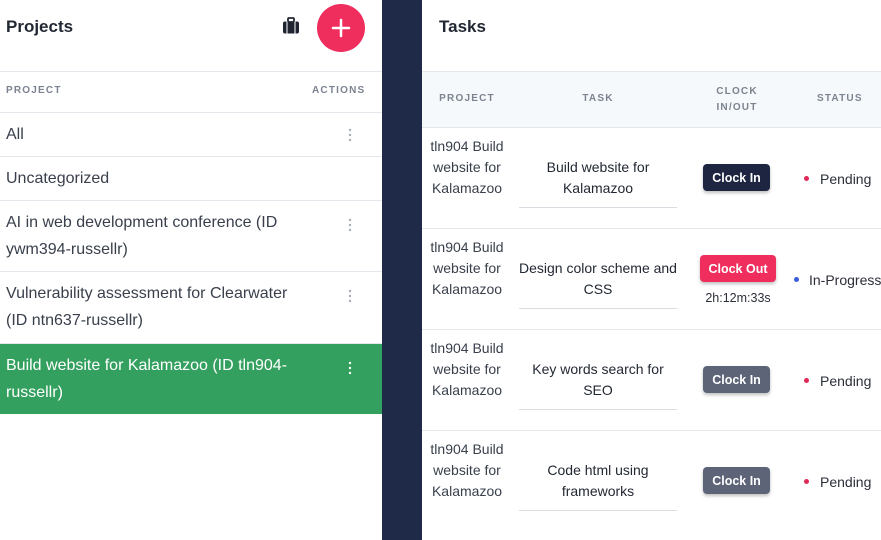  What do you see at coordinates (651, 36) in the screenshot?
I see `tasks-header: Tasks` at bounding box center [651, 36].